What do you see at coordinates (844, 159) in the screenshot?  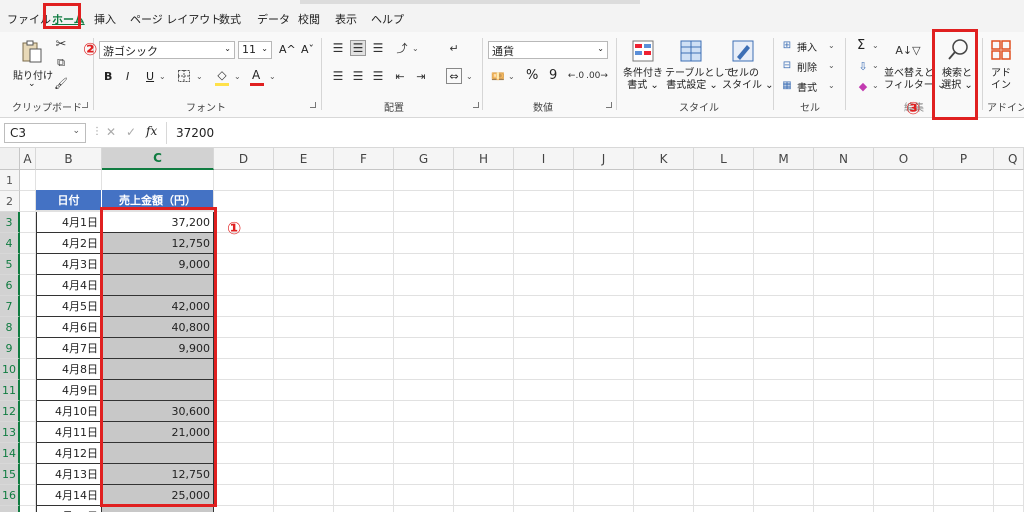 I see `column-header-n: N` at bounding box center [844, 159].